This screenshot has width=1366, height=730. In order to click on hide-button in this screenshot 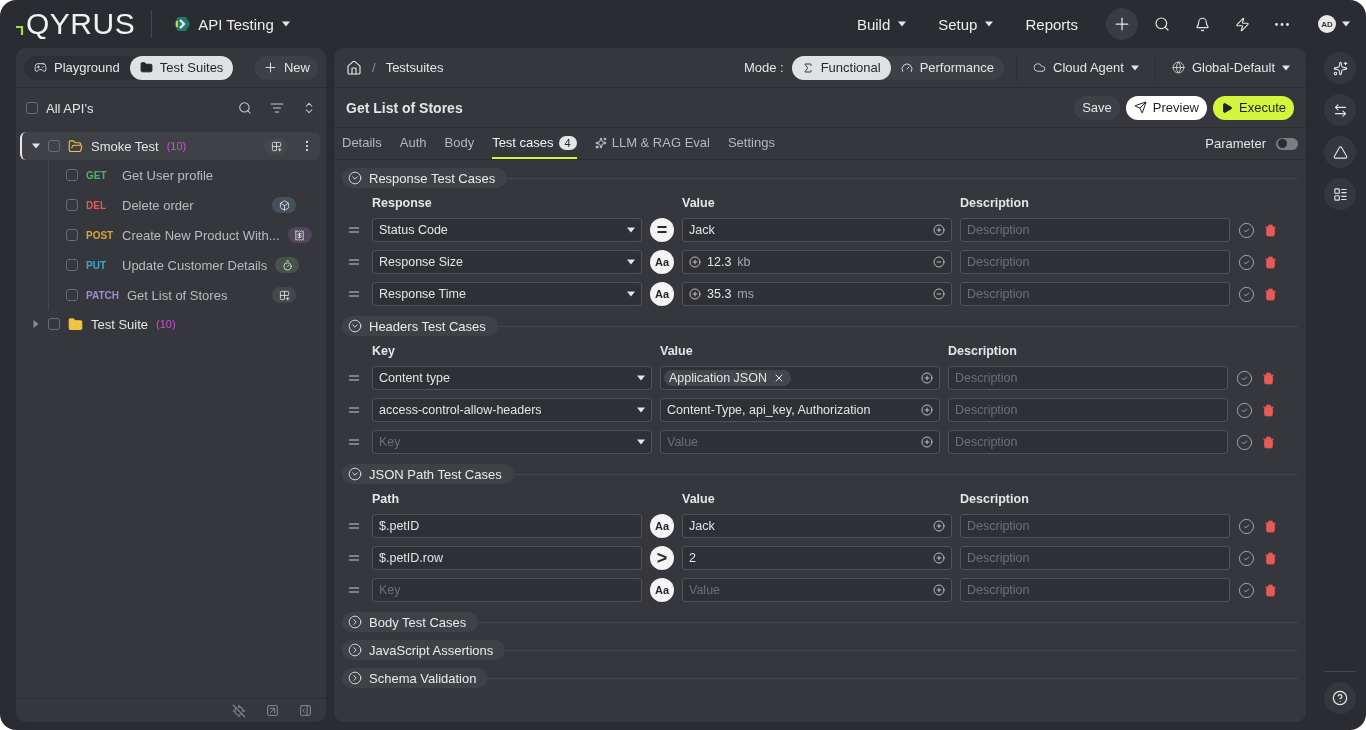, I will do `click(239, 710)`.